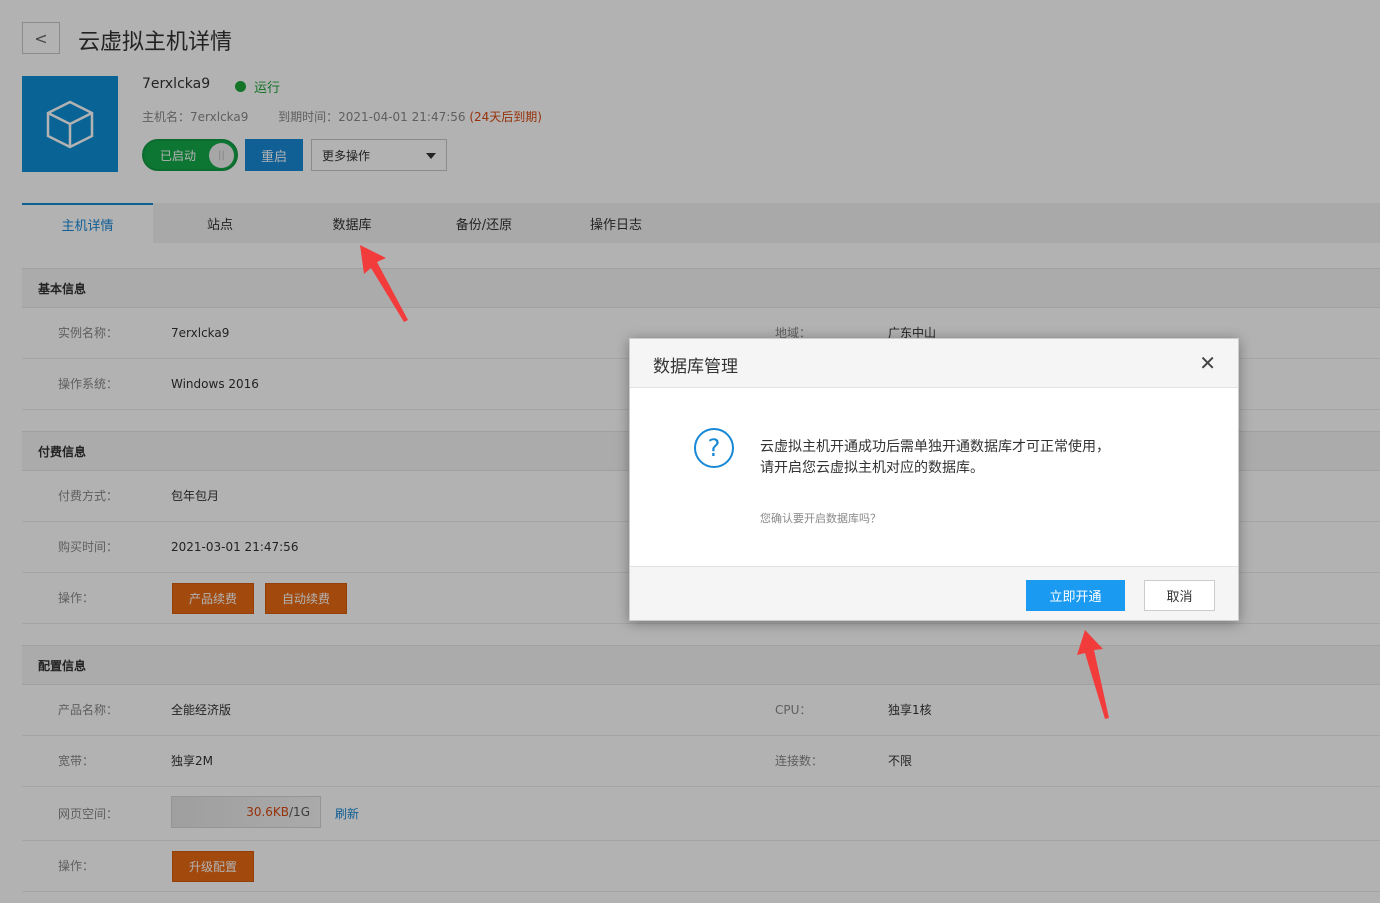  I want to click on arrow-to-database-tab, so click(384, 283).